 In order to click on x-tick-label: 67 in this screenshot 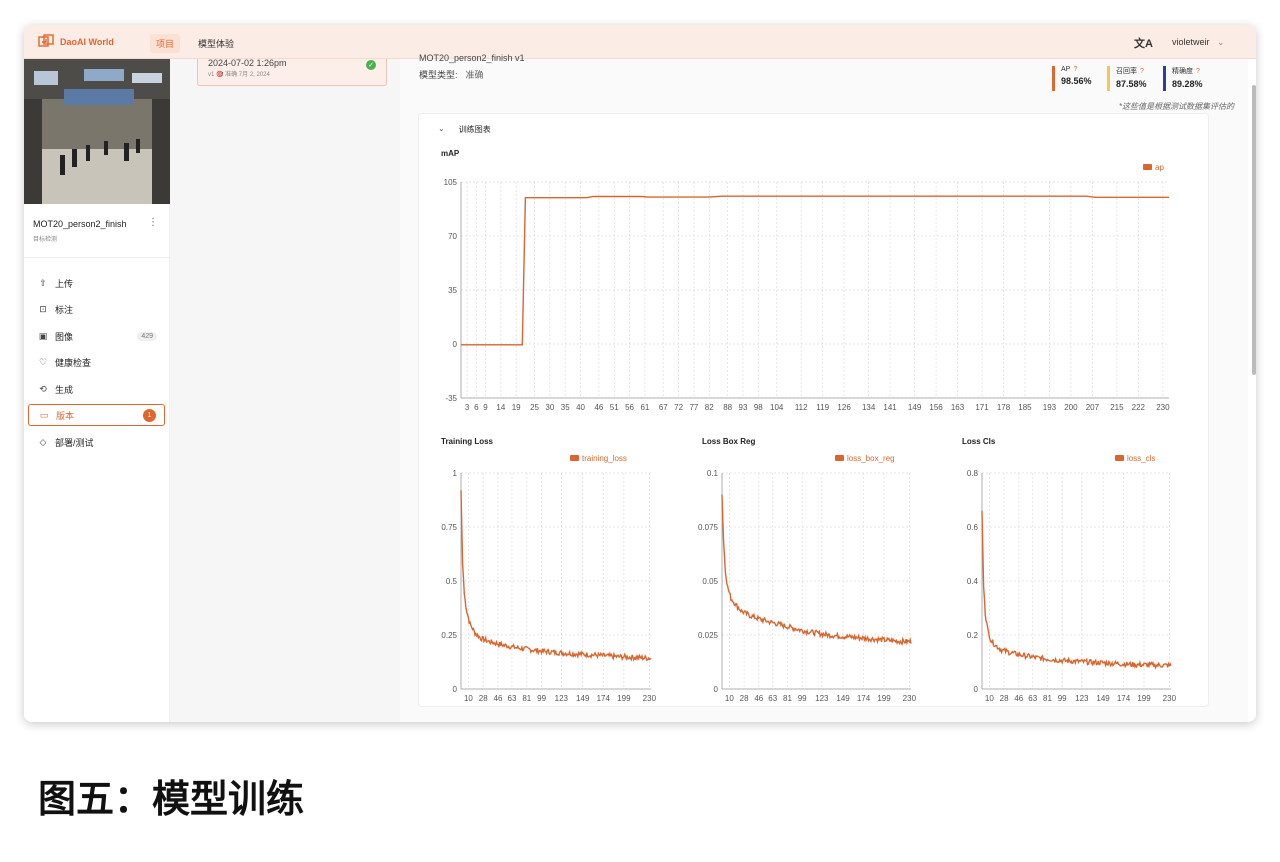, I will do `click(663, 407)`.